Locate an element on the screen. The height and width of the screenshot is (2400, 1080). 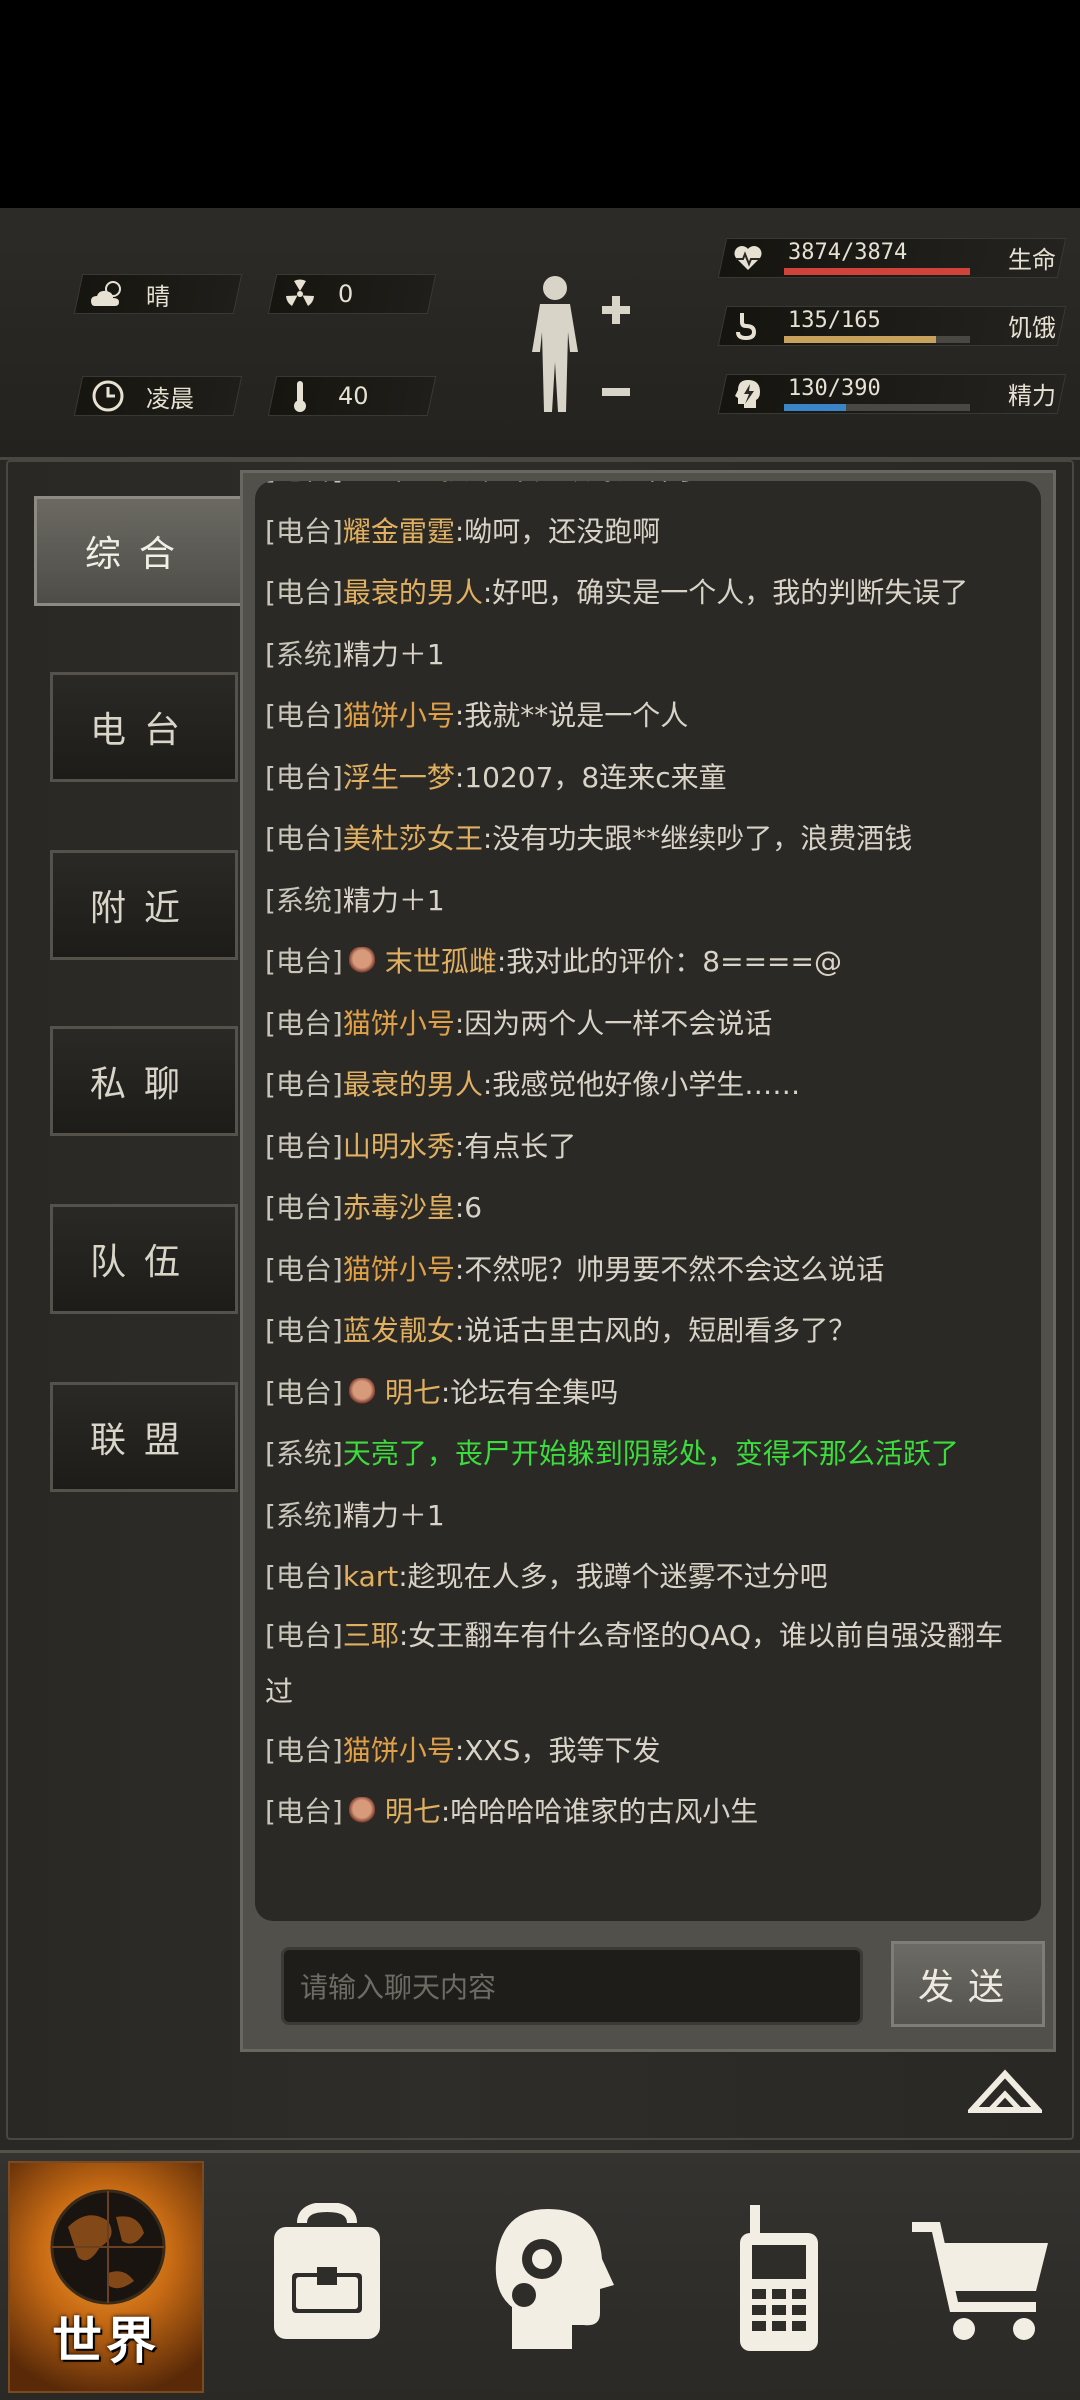
chat-message: [电台]最衰的男人:好吧，确实是一个人，我的判断失误了 is located at coordinates (648, 593).